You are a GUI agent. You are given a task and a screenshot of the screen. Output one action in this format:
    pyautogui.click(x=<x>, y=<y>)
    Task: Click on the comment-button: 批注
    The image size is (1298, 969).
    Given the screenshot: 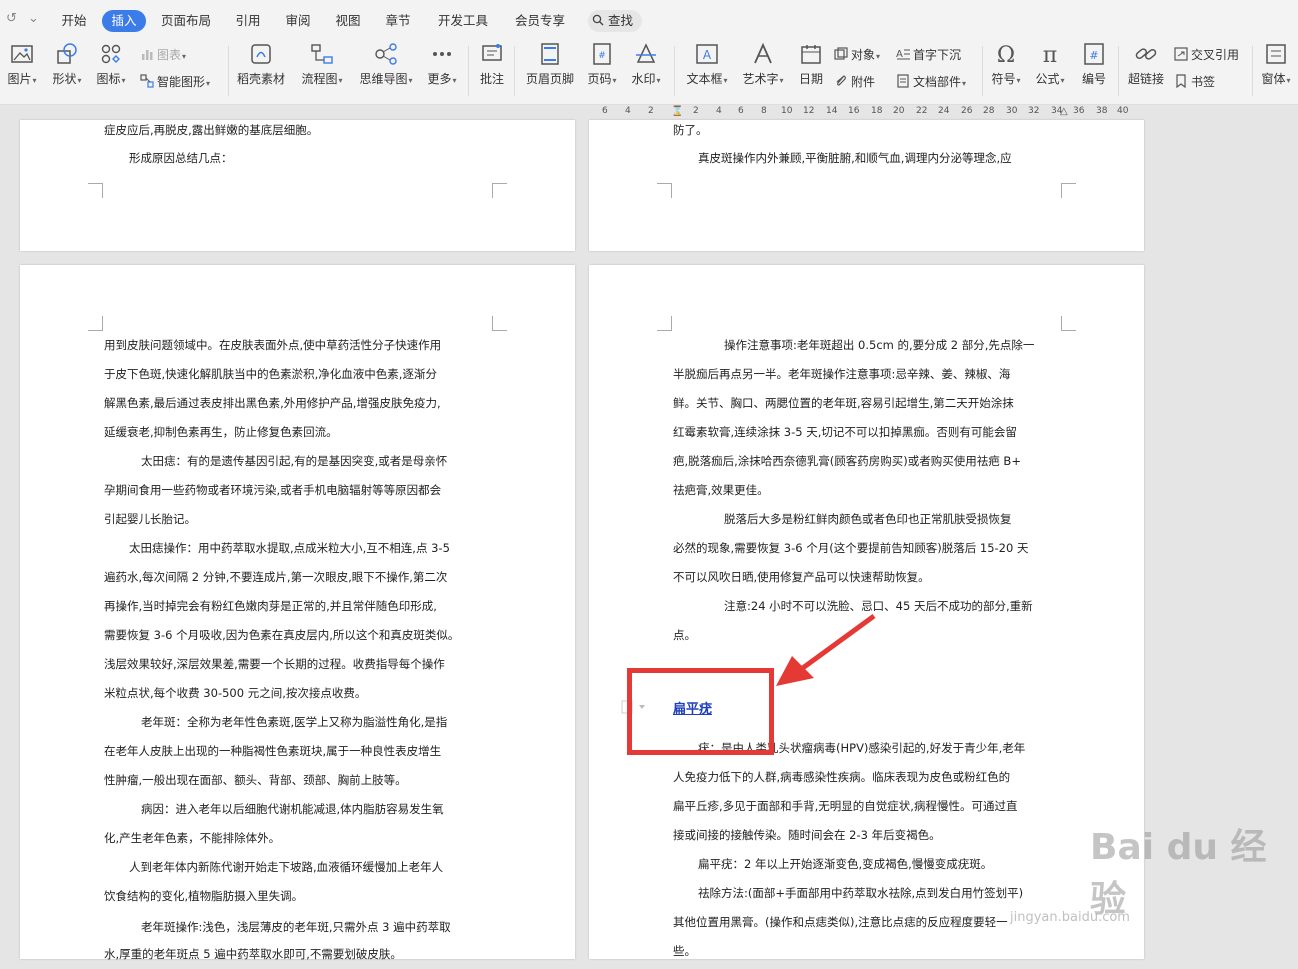 What is the action you would take?
    pyautogui.click(x=492, y=64)
    